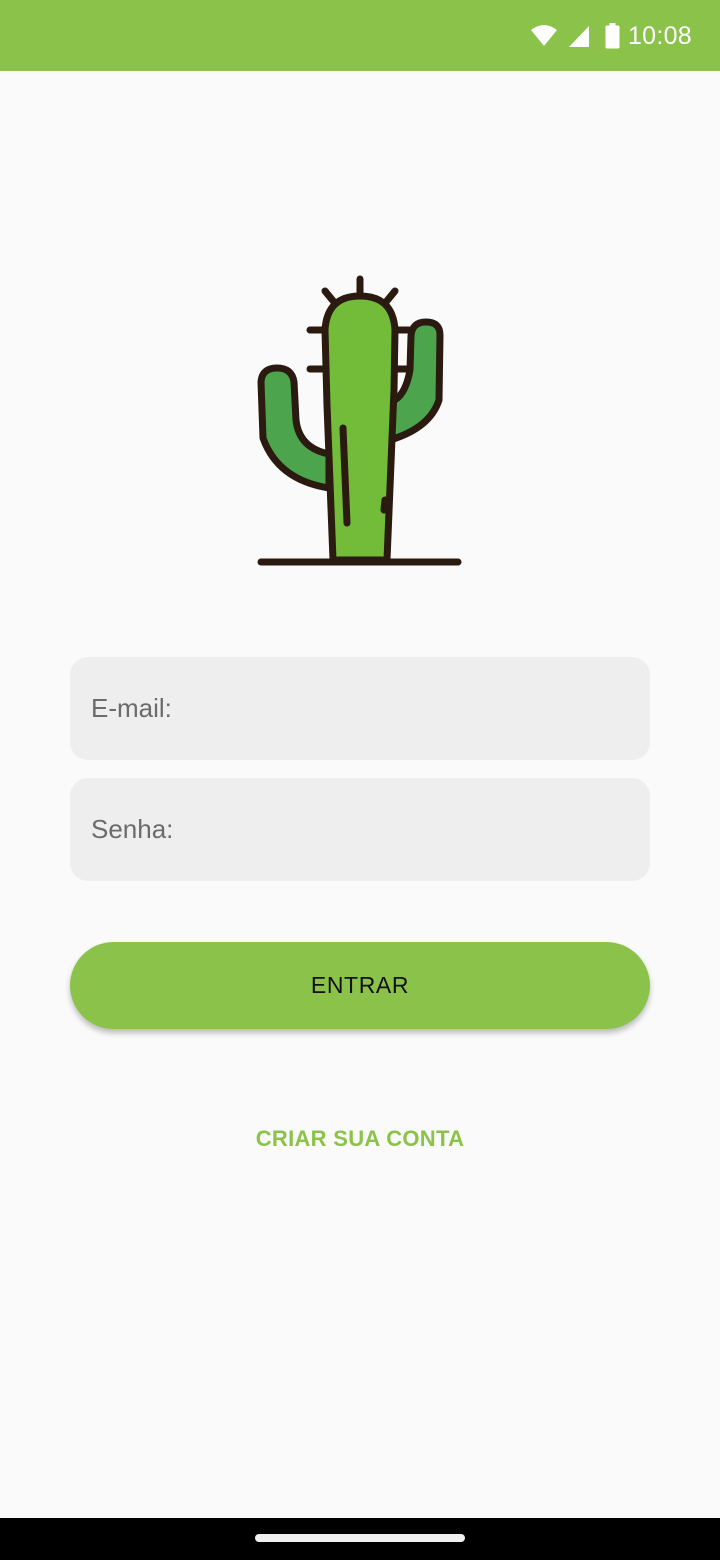 The image size is (720, 1560). I want to click on cactus-icon, so click(359, 420).